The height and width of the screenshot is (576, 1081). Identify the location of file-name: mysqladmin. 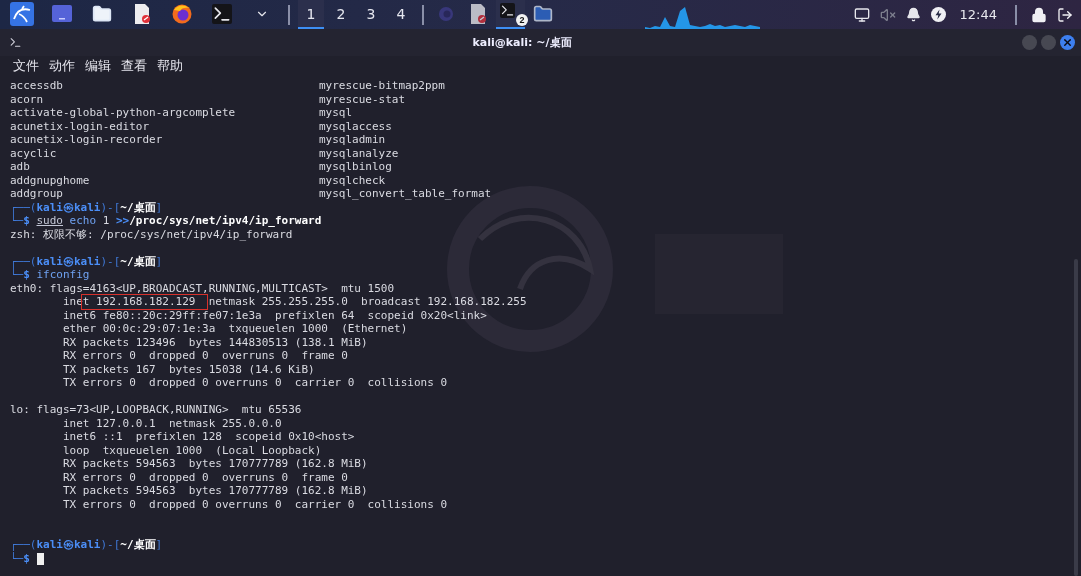
(353, 140).